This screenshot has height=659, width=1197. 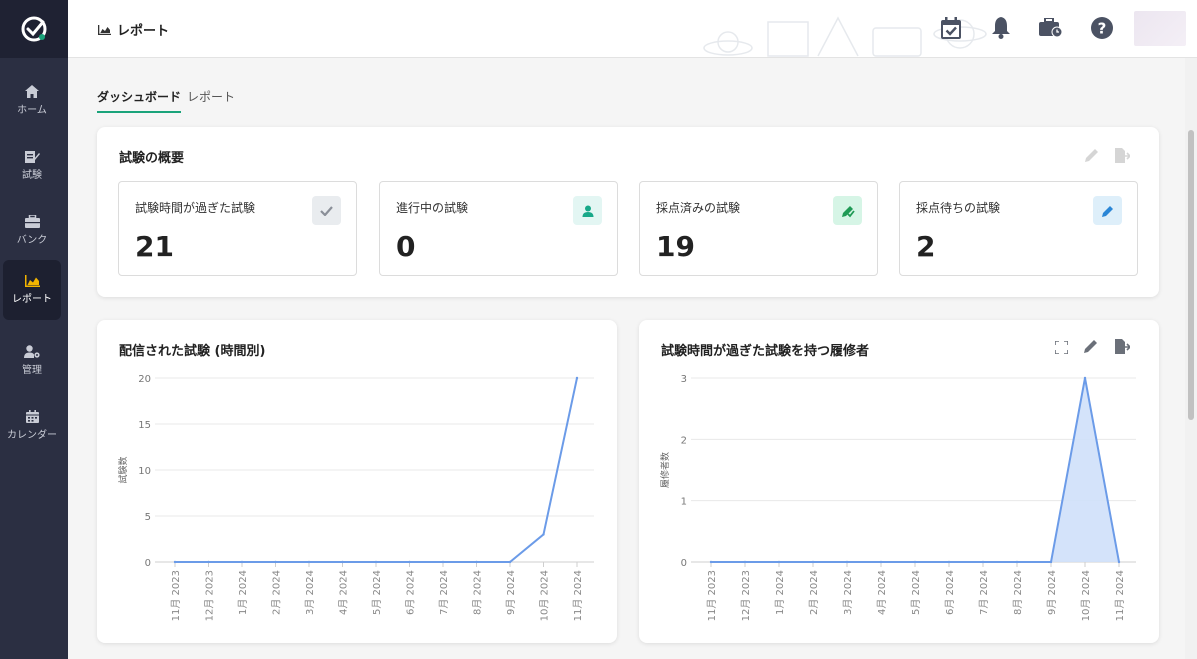 I want to click on x-tick-label: 1月 2024, so click(x=243, y=592).